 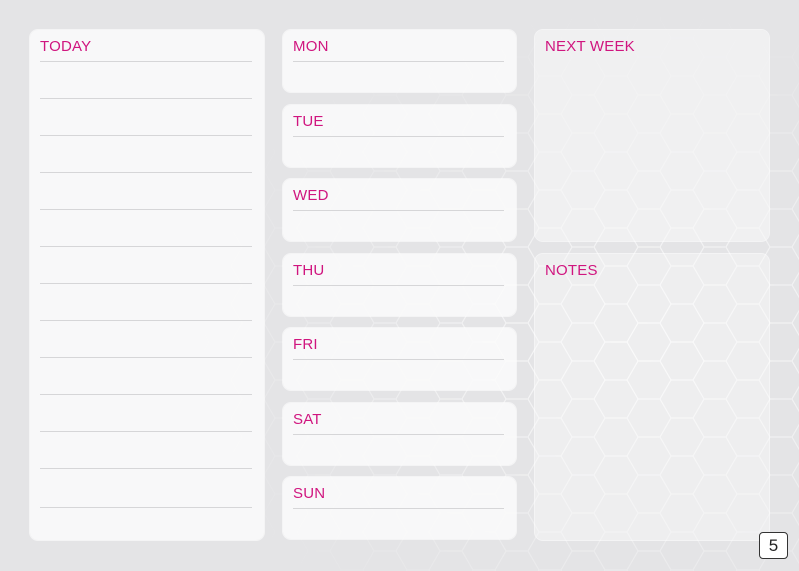 I want to click on day-panel-mon: MON, so click(x=399, y=61).